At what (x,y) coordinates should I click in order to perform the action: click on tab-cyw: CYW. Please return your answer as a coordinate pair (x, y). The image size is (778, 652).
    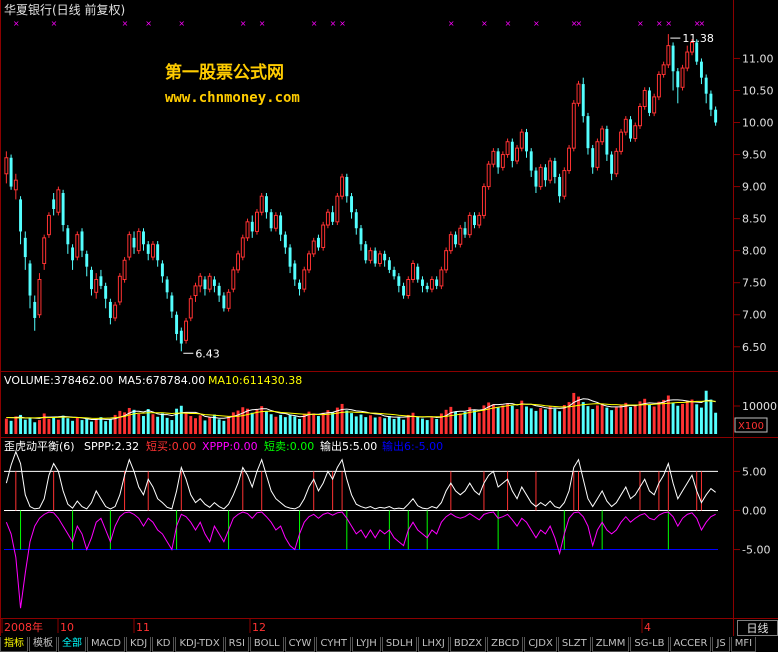
    Looking at the image, I should click on (300, 644).